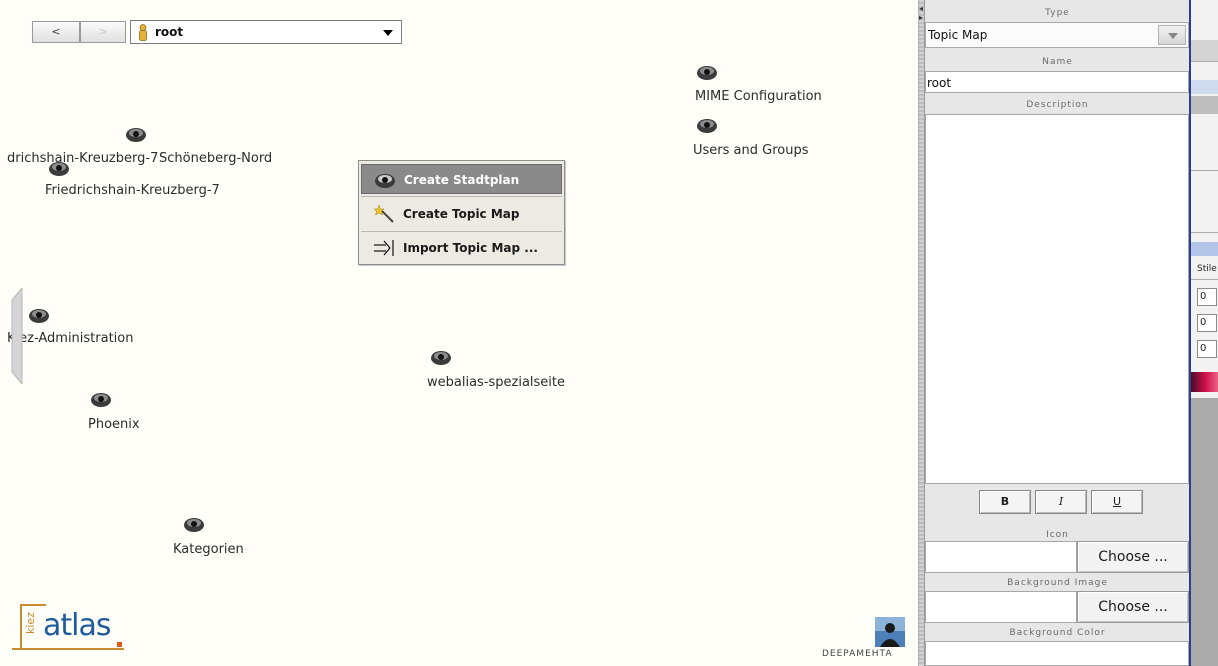 This screenshot has width=1218, height=666. I want to click on description-textarea, so click(1057, 299).